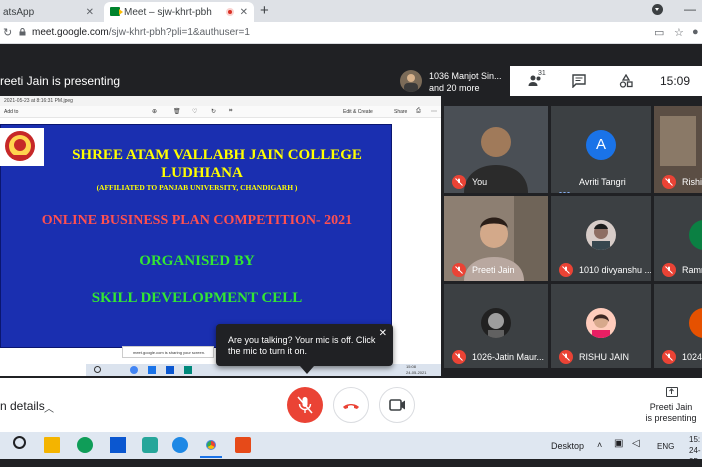 This screenshot has width=702, height=467. What do you see at coordinates (496, 149) in the screenshot?
I see `participant-tile-you: You` at bounding box center [496, 149].